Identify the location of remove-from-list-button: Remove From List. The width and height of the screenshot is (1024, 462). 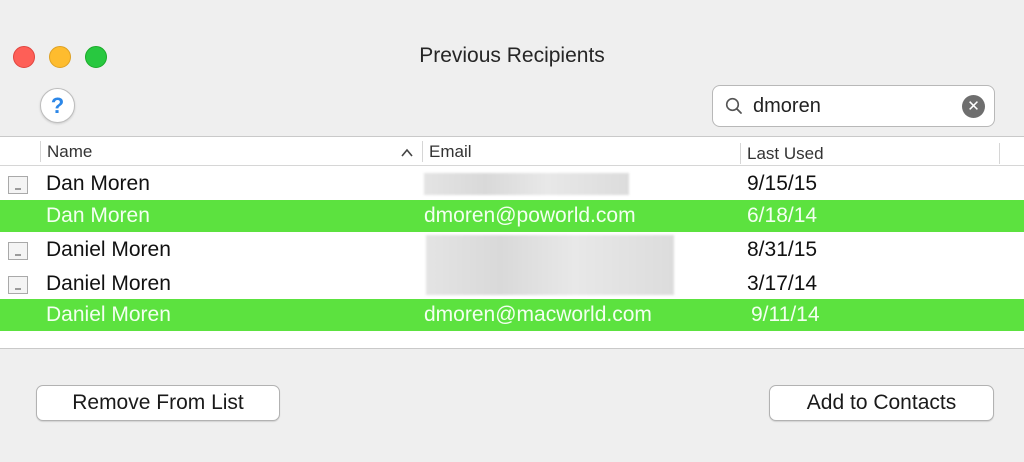
(158, 403).